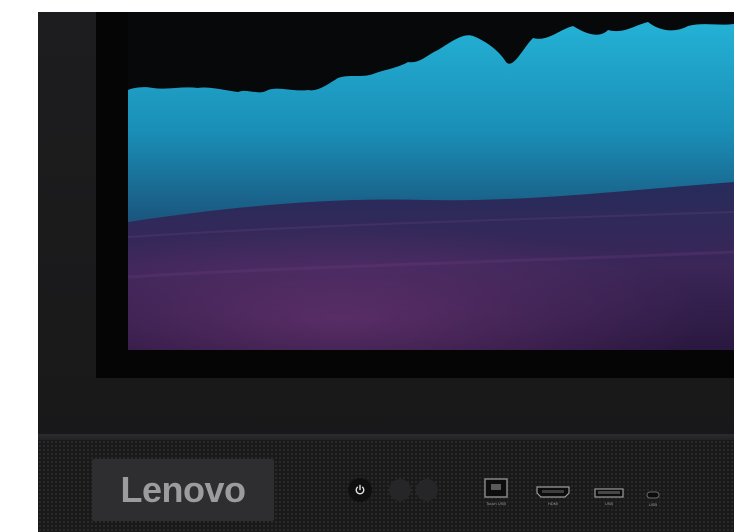 This screenshot has height=532, width=734. I want to click on usb-port: USB, so click(609, 497).